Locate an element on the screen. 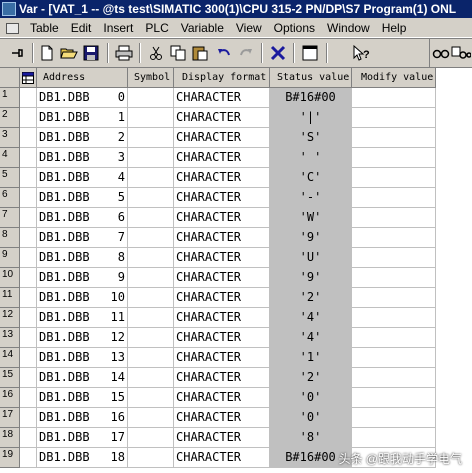  menu-plc: PLC is located at coordinates (156, 28).